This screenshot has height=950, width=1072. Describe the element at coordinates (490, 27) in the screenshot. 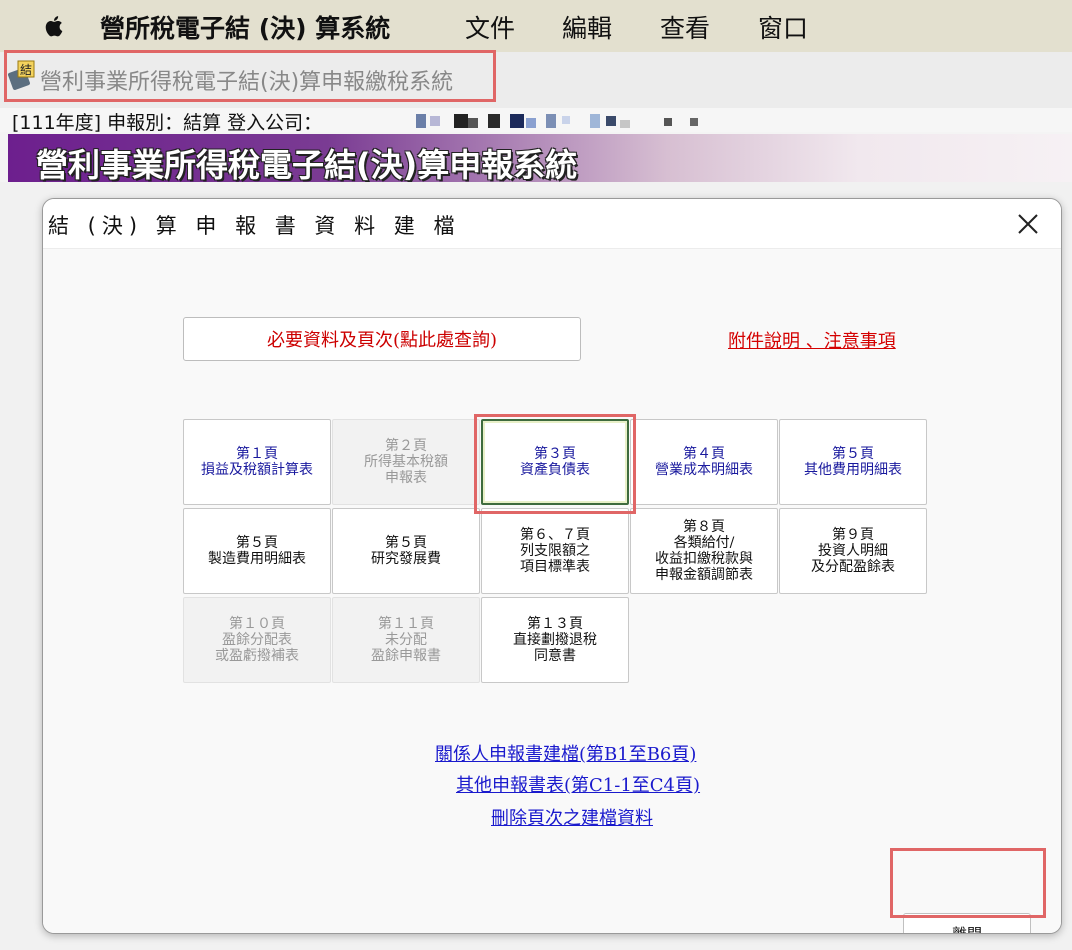

I see `menu-file: 文件` at that location.